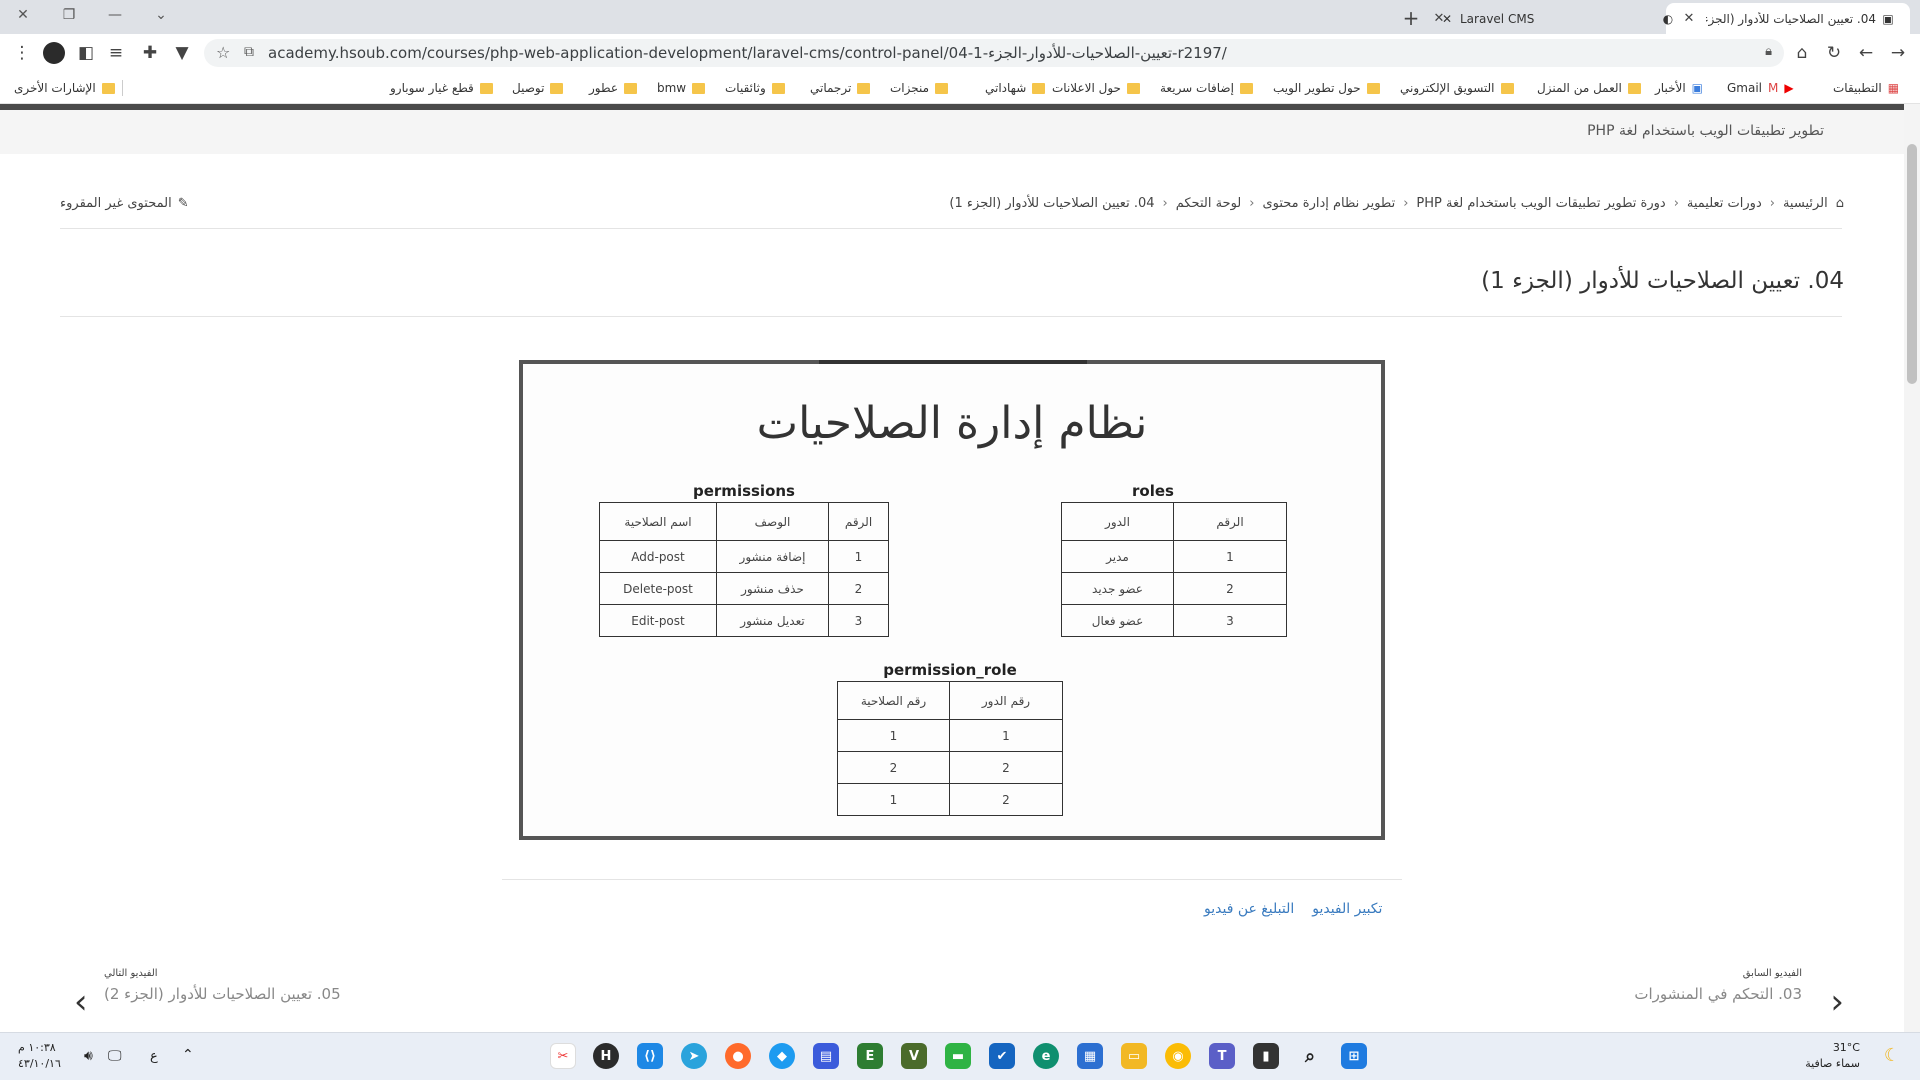  What do you see at coordinates (22, 53) in the screenshot?
I see `menu-button: ⋮` at bounding box center [22, 53].